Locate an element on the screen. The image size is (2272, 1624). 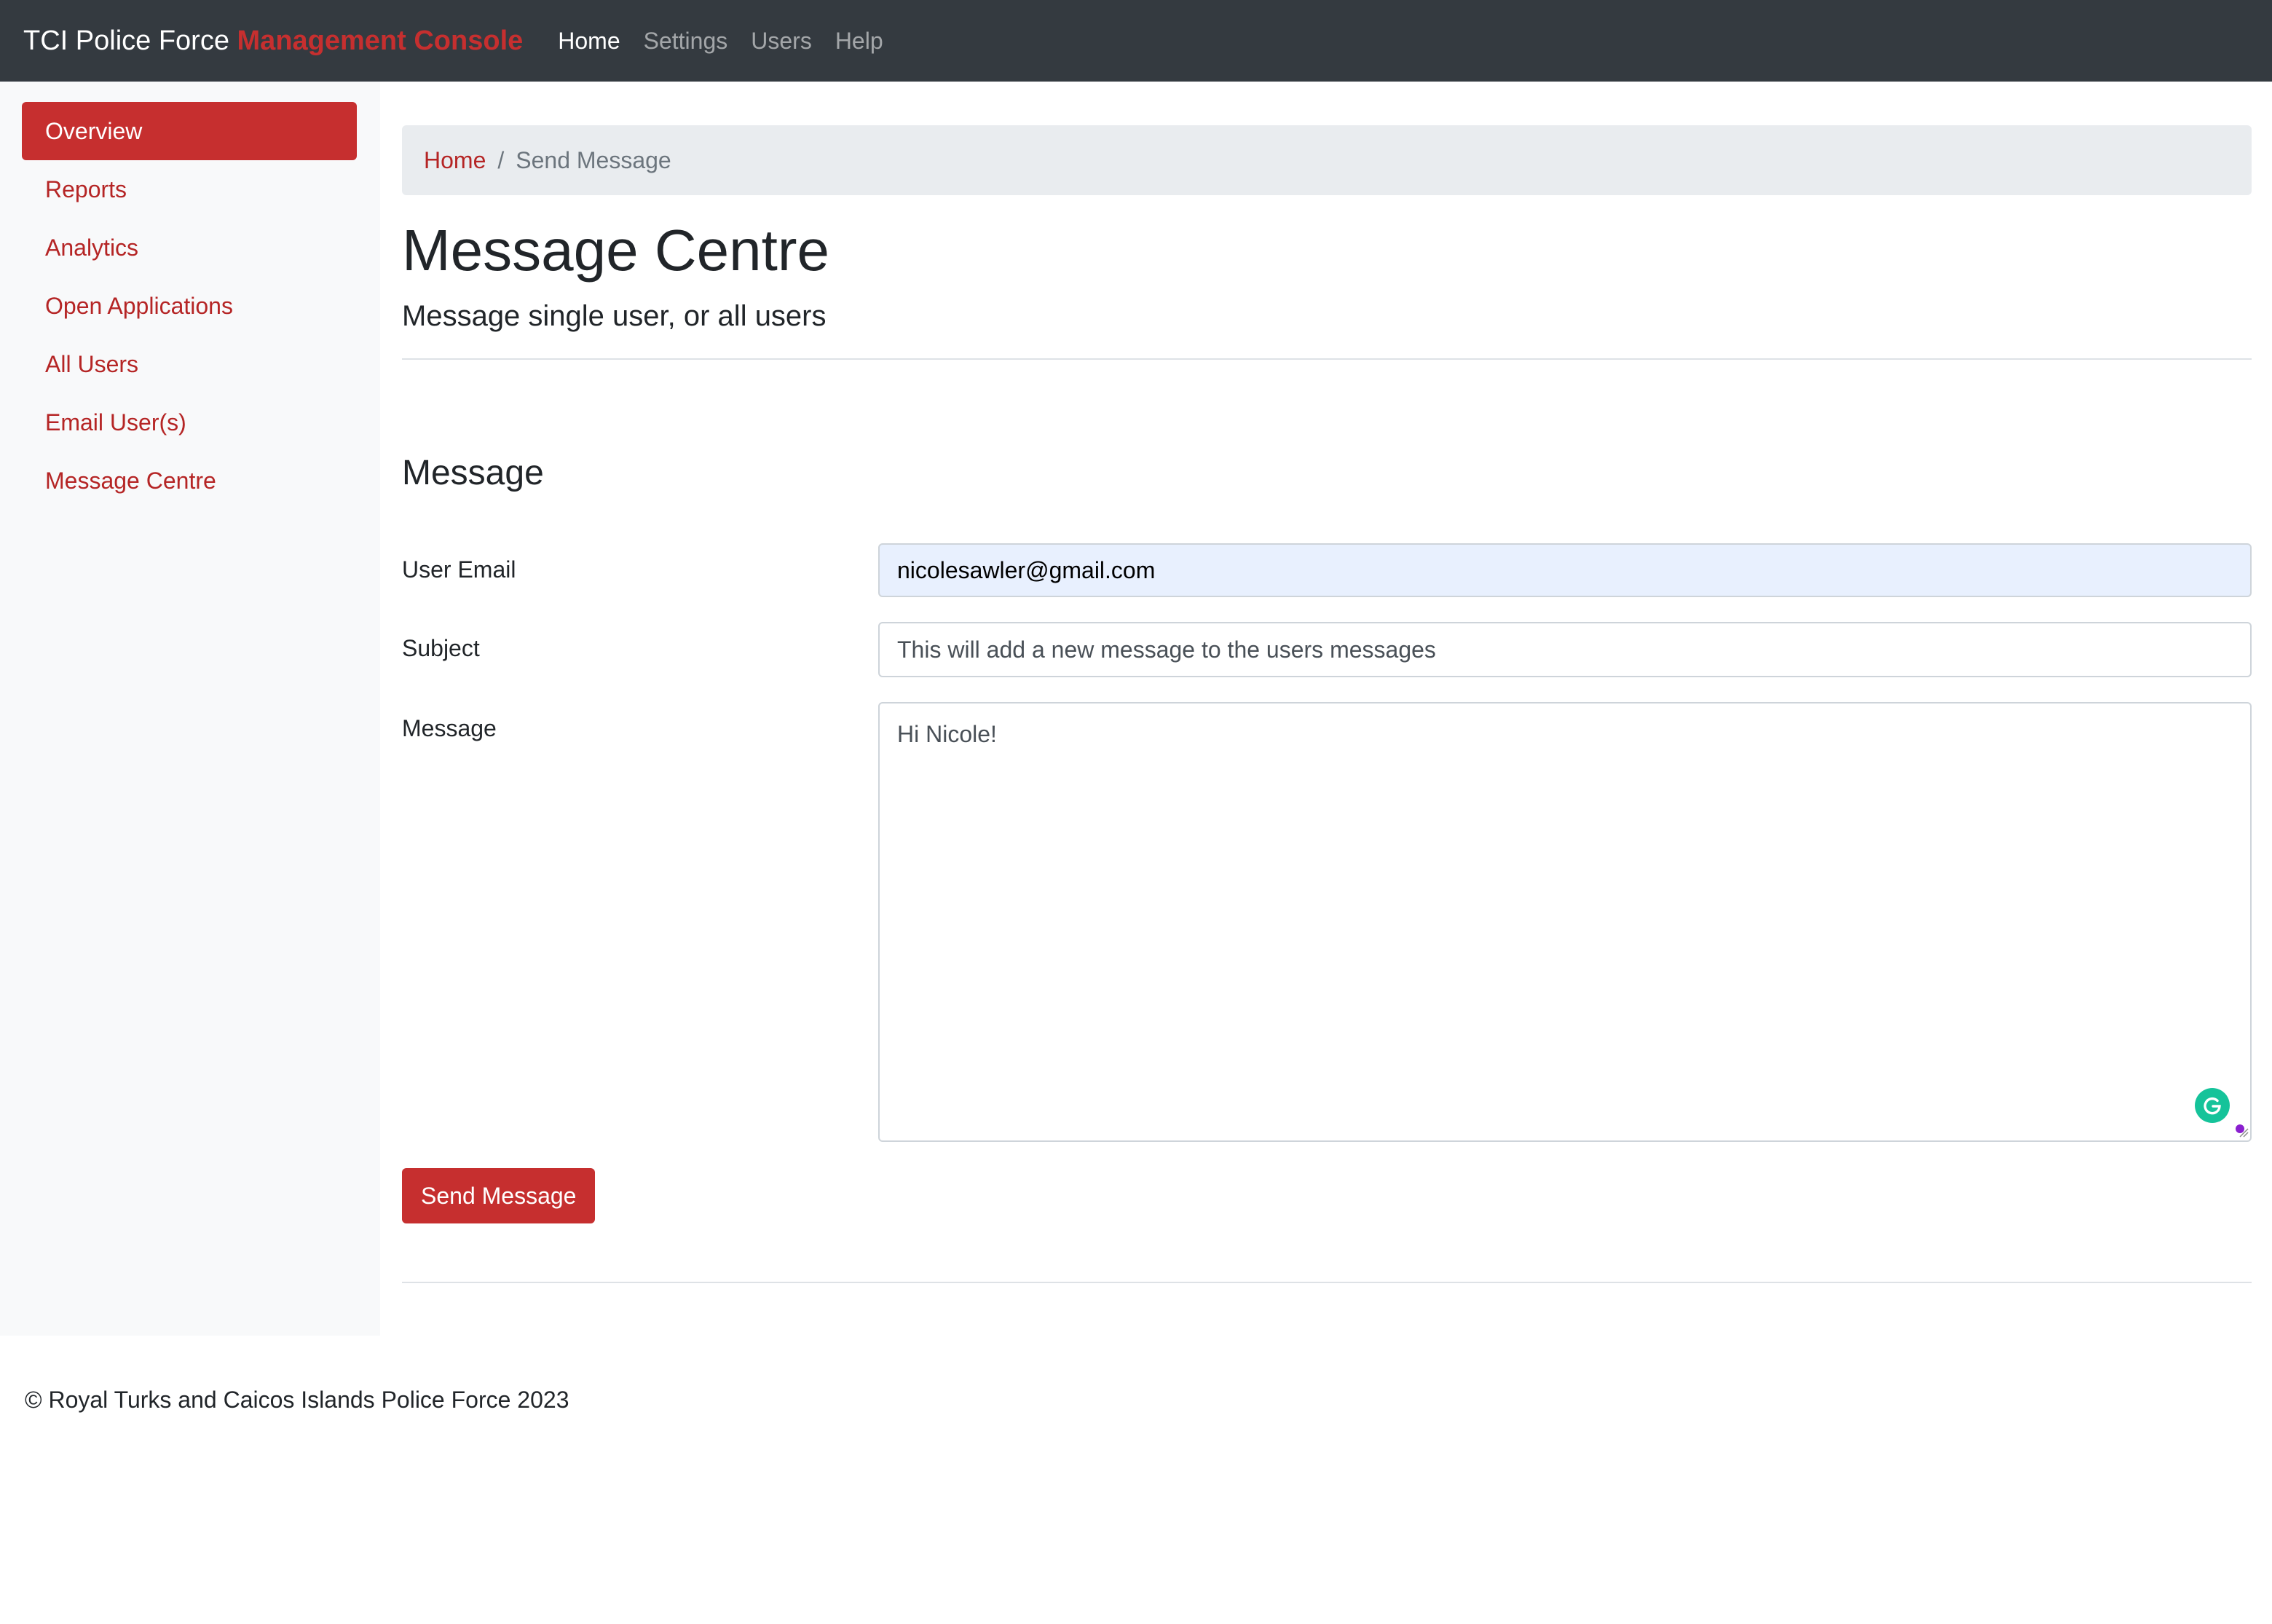
sidebar-item-all-users: All Users is located at coordinates (189, 364).